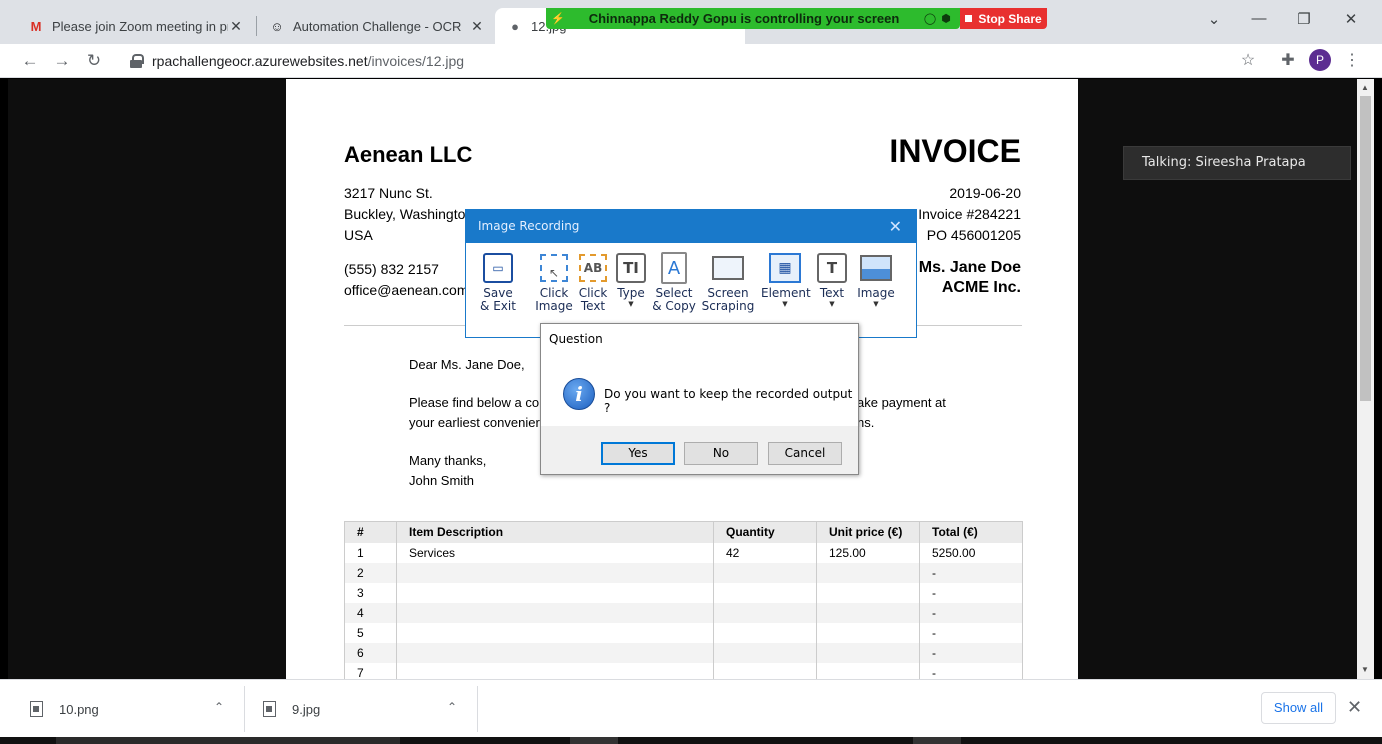 The width and height of the screenshot is (1382, 744). I want to click on cancel-button: Cancel, so click(805, 453).